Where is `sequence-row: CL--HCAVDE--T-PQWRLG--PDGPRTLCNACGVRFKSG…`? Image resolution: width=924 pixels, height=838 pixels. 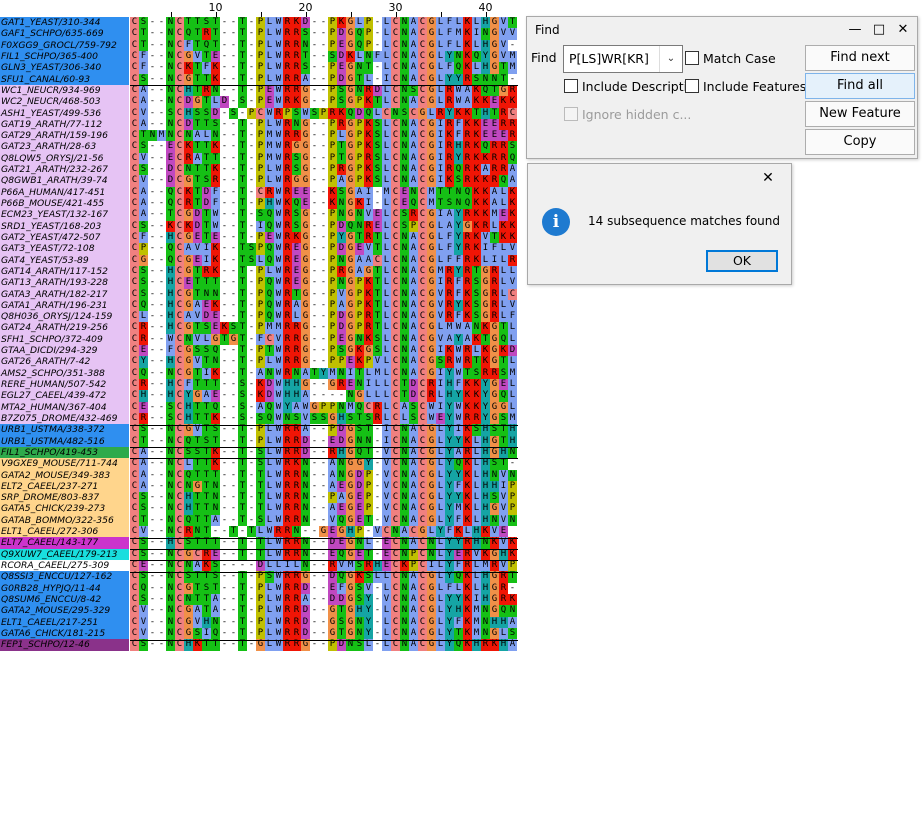
sequence-row: CL--HCAVDE--T-PQWRLG--PDGPRTLCNACGVRFKSG… is located at coordinates (323, 317).